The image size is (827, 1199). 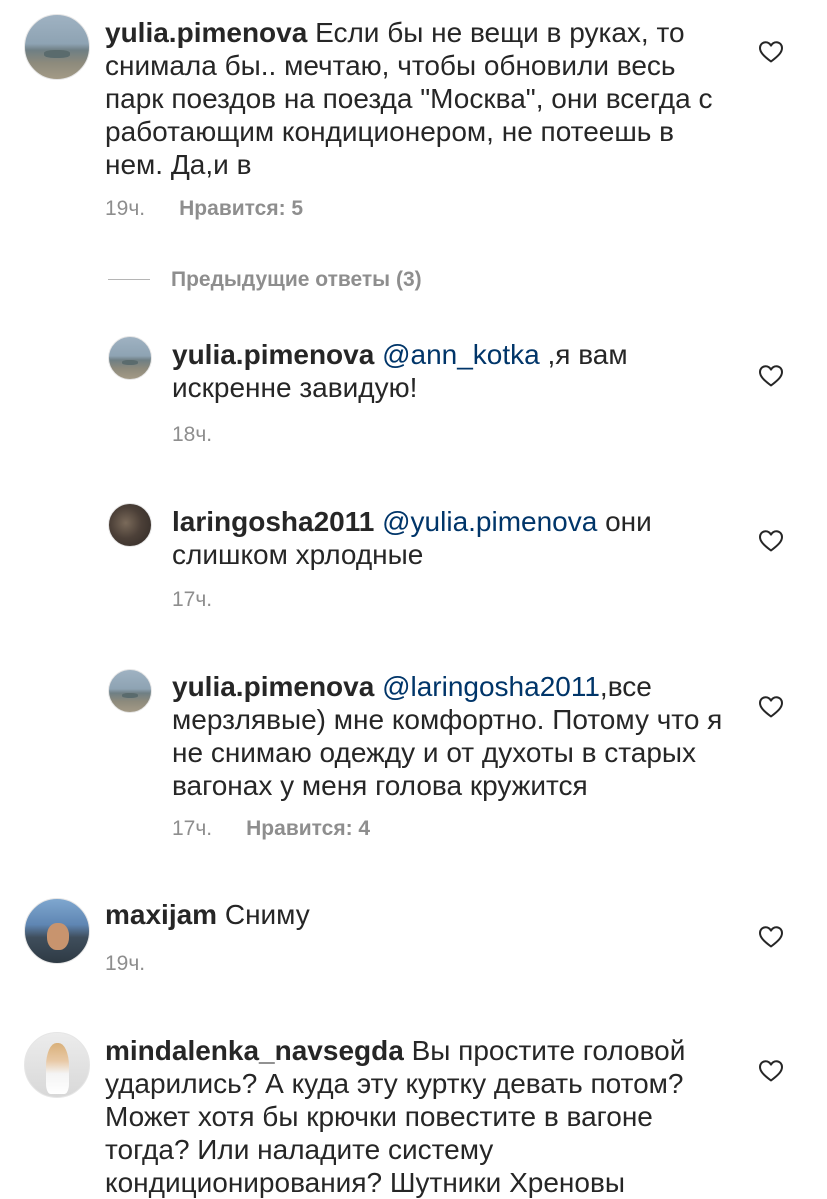 I want to click on comment-meta: 19ч. Нравится: 5, so click(x=204, y=209).